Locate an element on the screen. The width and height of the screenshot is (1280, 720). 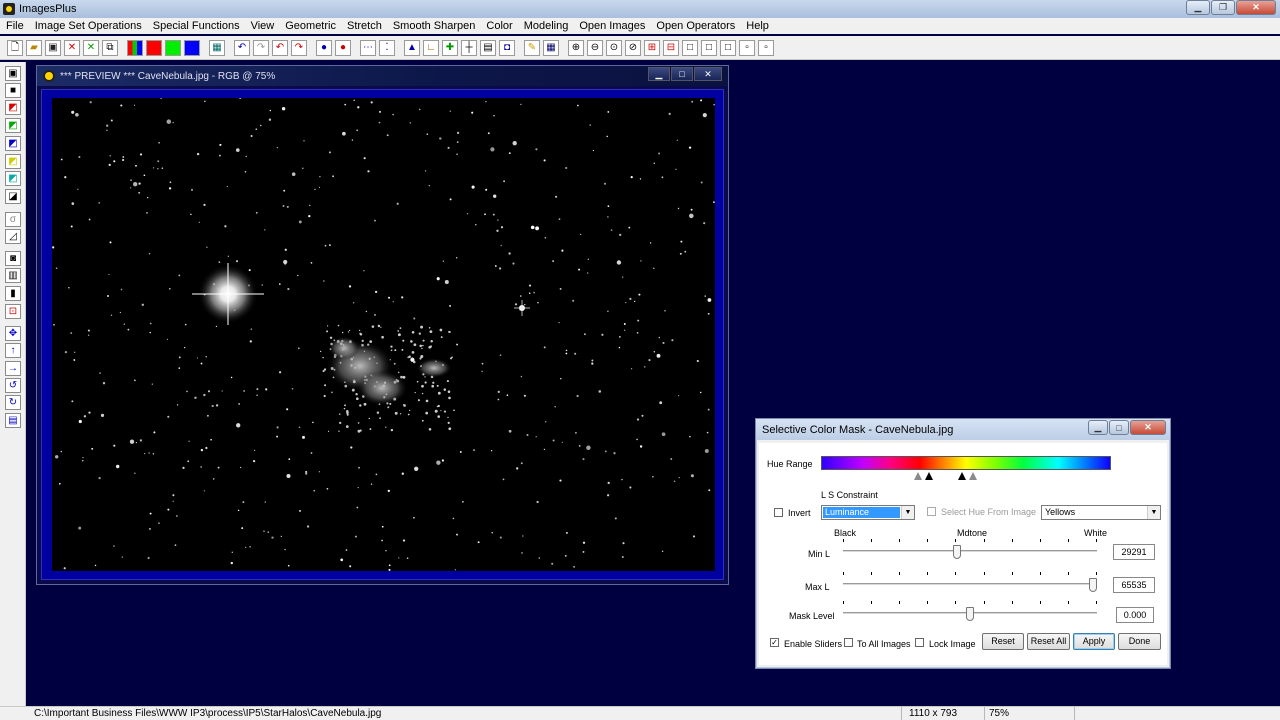
max-l-value: 65535 is located at coordinates (1134, 585).